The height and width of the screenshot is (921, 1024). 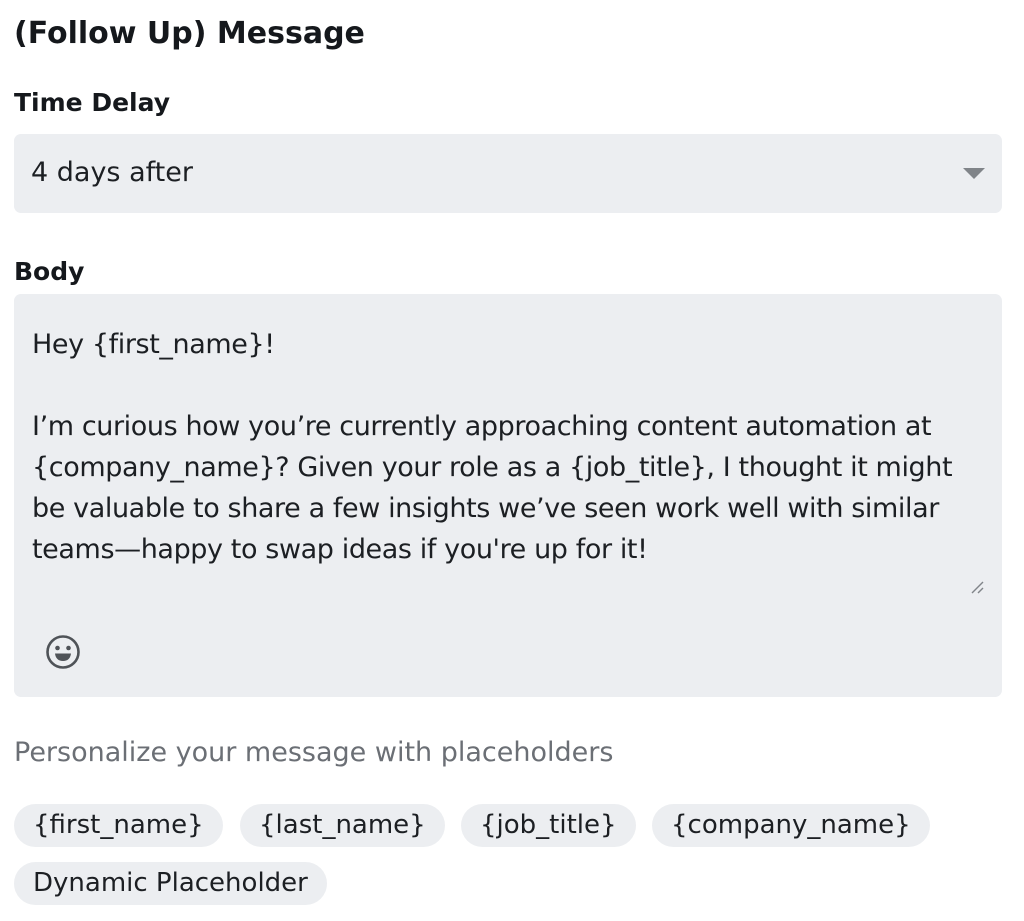 What do you see at coordinates (548, 825) in the screenshot?
I see `placeholder-chip-job-title: {job_title}` at bounding box center [548, 825].